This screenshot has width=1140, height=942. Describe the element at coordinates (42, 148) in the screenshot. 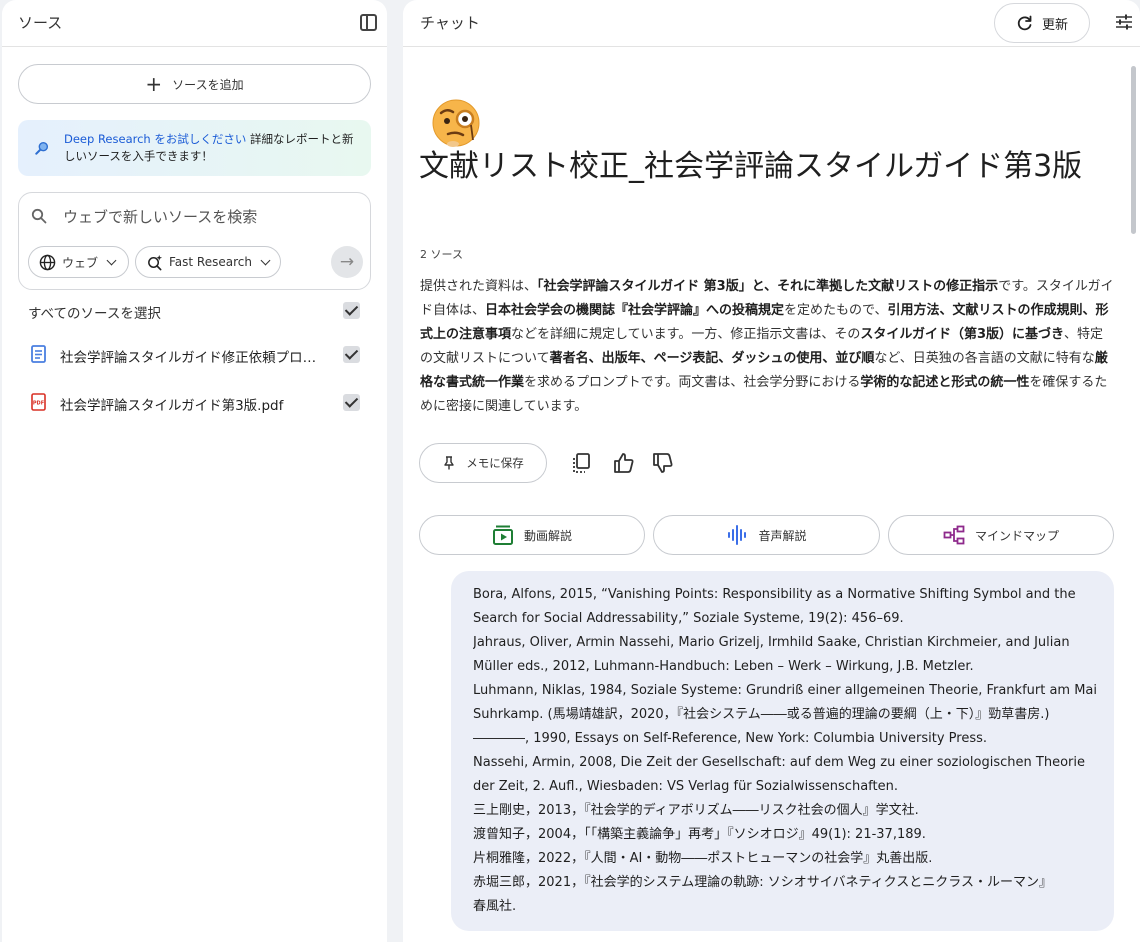

I see `deep-research-icon` at that location.